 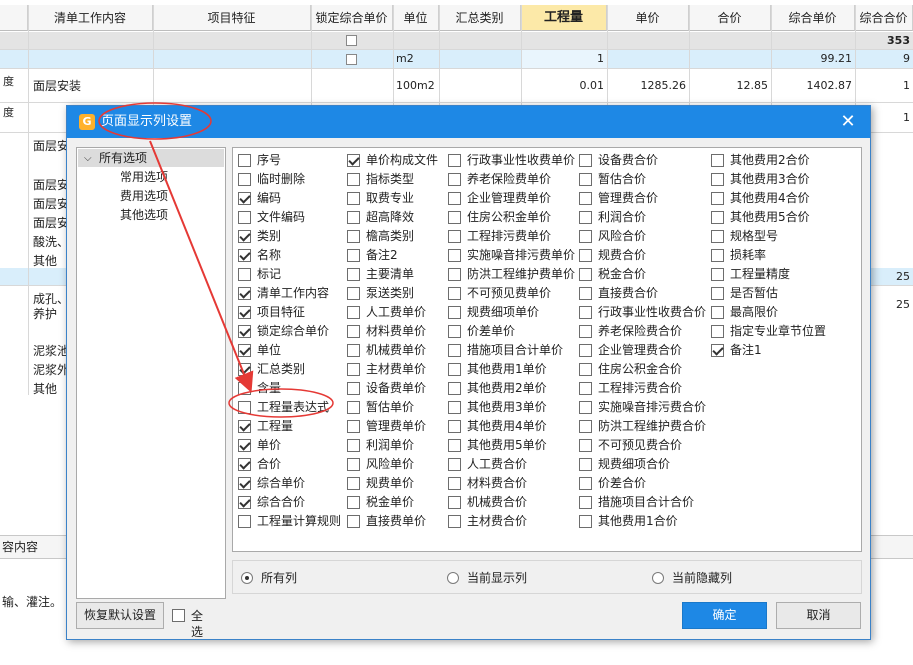 I want to click on sheet-header-cell: 综合合价, so click(x=884, y=18).